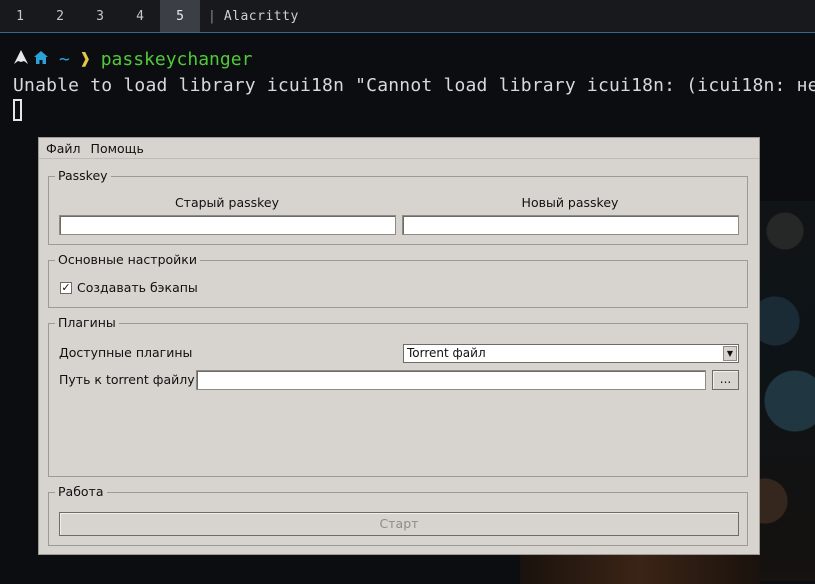 The width and height of the screenshot is (815, 584). What do you see at coordinates (640, 568) in the screenshot?
I see `wallpaper-art-bottom` at bounding box center [640, 568].